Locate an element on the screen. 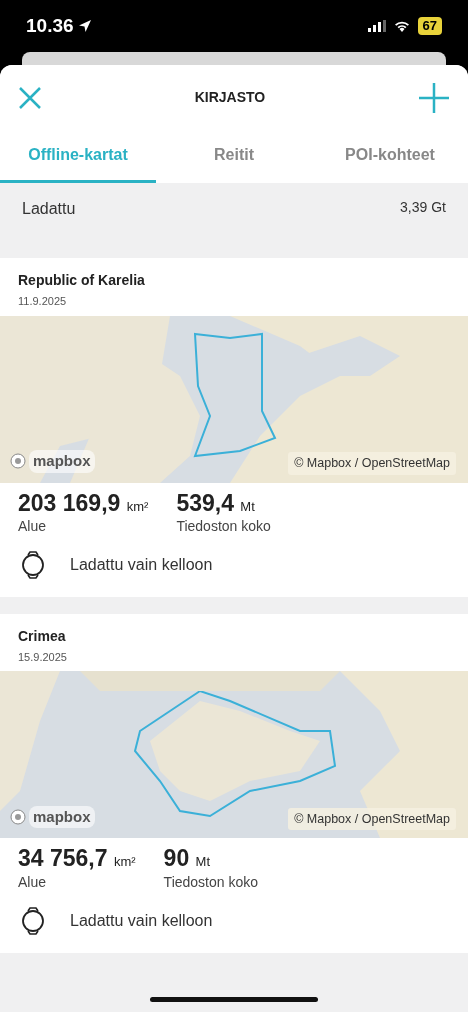 The width and height of the screenshot is (468, 1012). tab: Reitit is located at coordinates (234, 156).